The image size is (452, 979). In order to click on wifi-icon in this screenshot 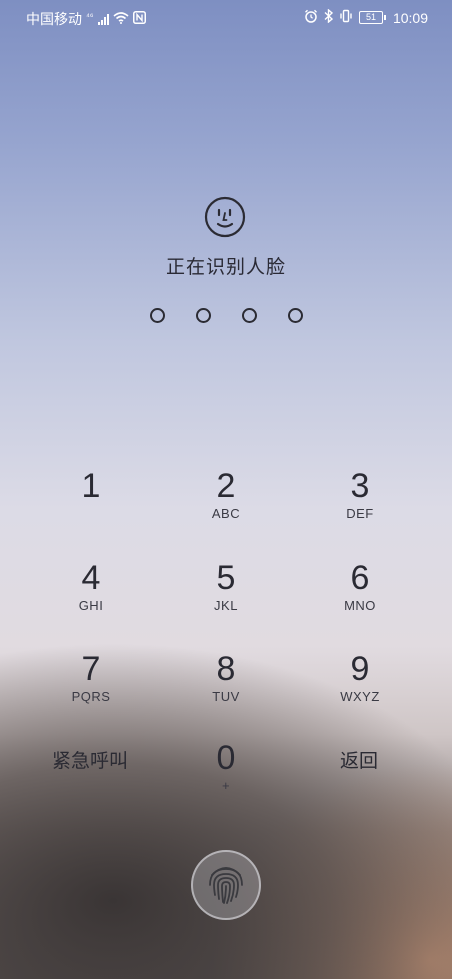, I will do `click(121, 19)`.